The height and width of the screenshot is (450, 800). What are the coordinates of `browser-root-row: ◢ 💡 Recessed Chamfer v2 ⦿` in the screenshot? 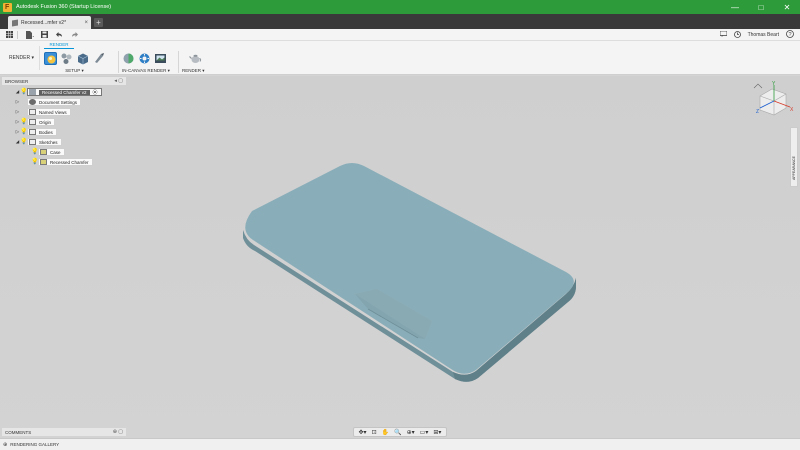 It's located at (58, 92).